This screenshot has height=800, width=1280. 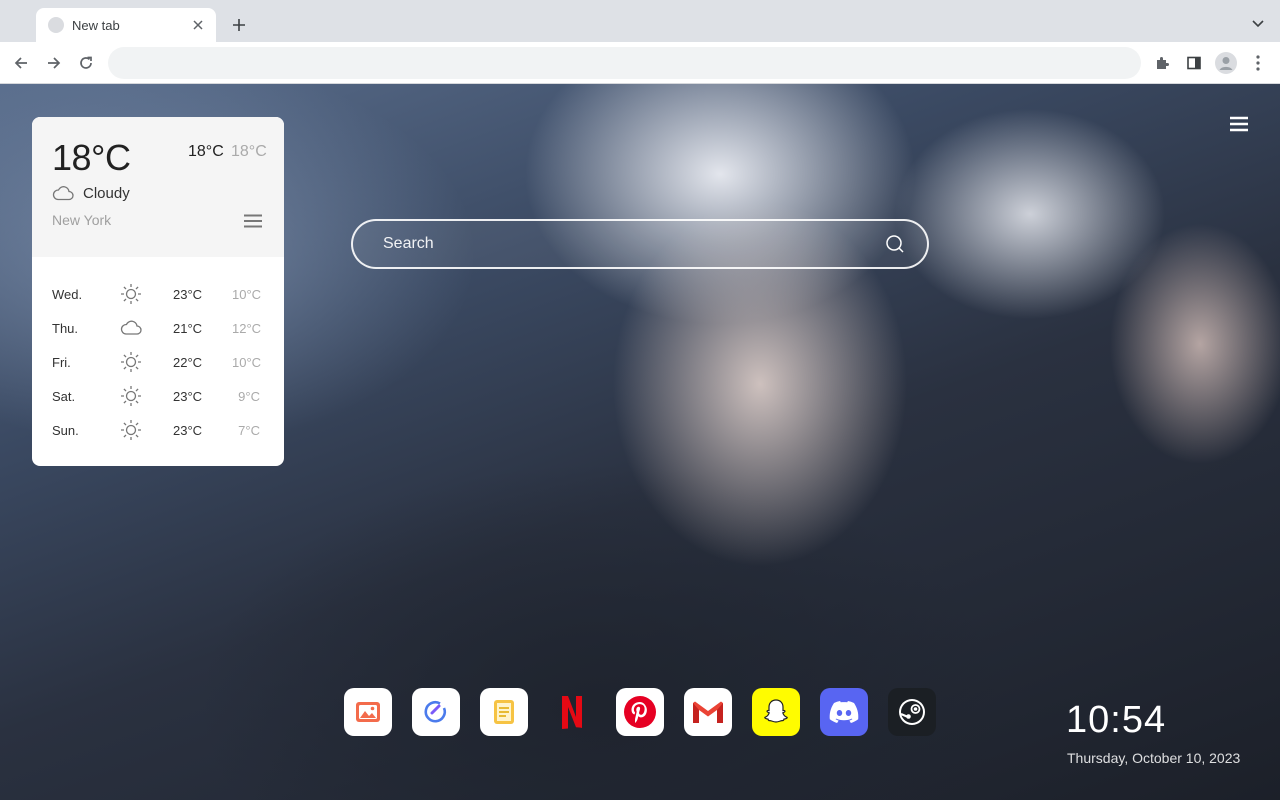 What do you see at coordinates (572, 712) in the screenshot?
I see `netflix-app-icon` at bounding box center [572, 712].